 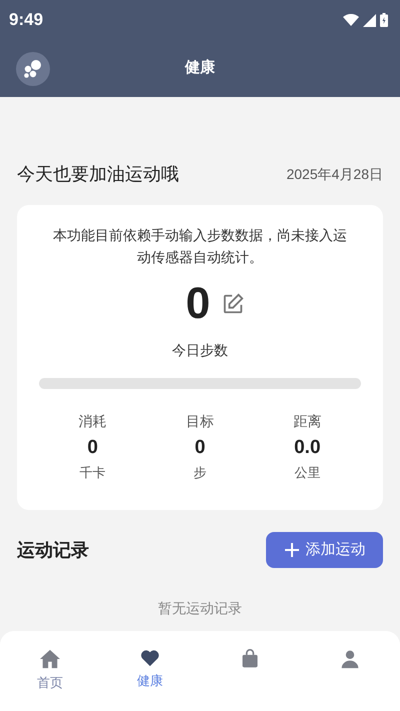 What do you see at coordinates (307, 421) in the screenshot?
I see `stat-label: 距离` at bounding box center [307, 421].